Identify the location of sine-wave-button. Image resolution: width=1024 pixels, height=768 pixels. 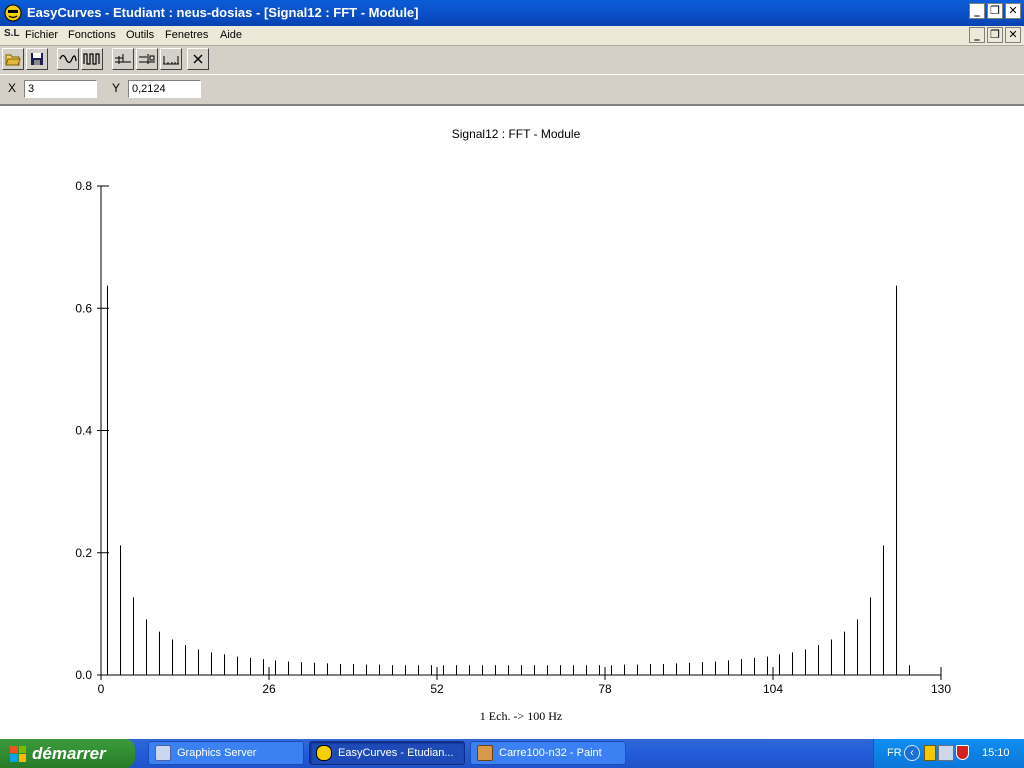
(68, 59).